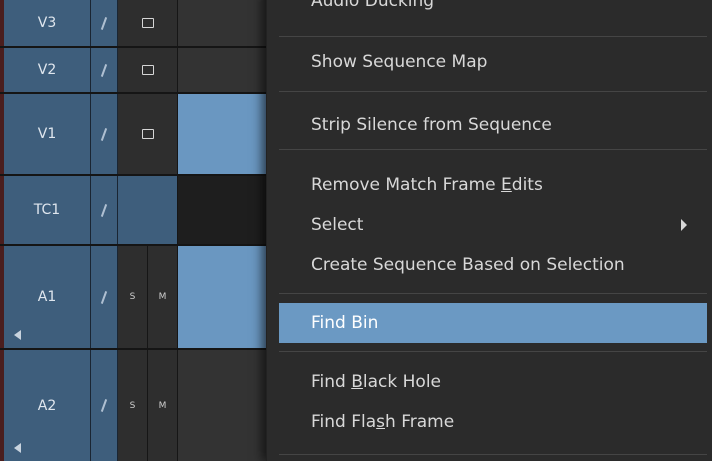  I want to click on solo-button-a2: S, so click(133, 405).